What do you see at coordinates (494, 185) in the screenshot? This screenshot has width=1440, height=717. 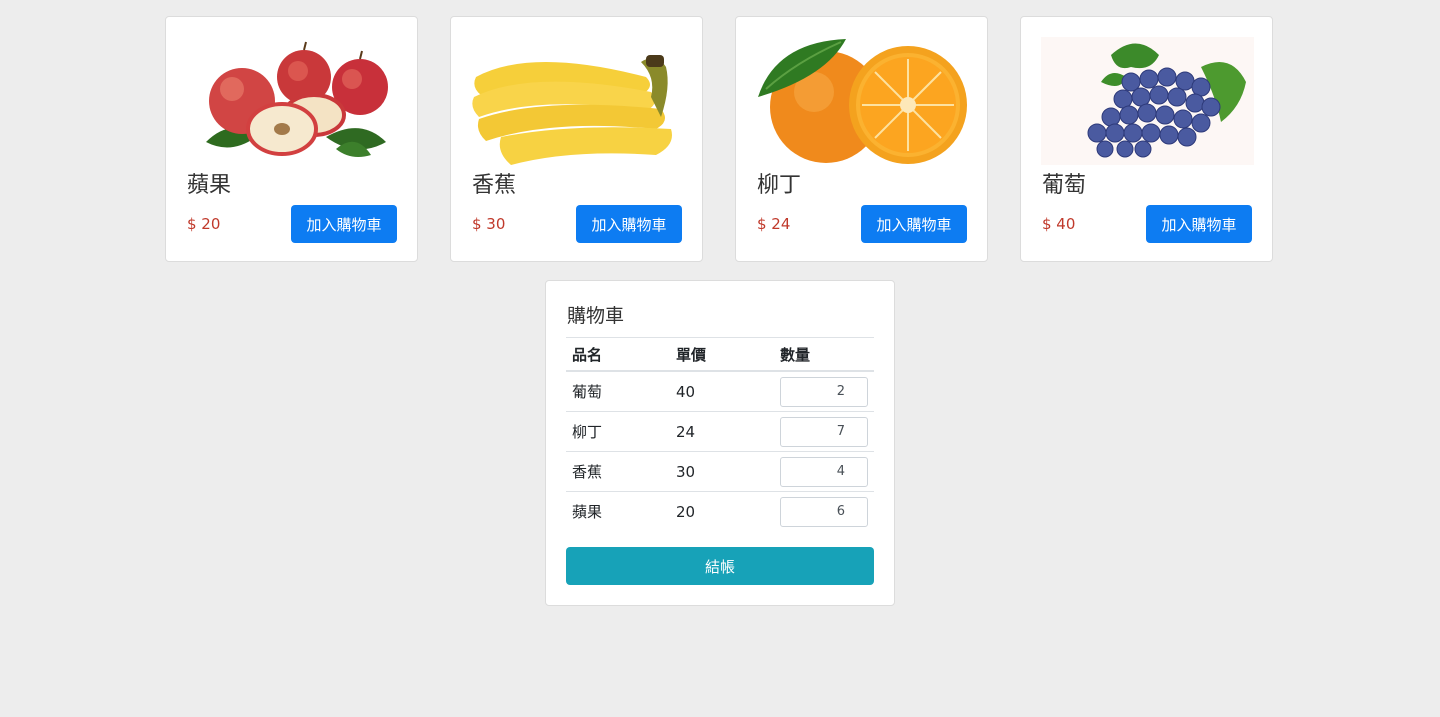 I see `product-name: 香蕉` at bounding box center [494, 185].